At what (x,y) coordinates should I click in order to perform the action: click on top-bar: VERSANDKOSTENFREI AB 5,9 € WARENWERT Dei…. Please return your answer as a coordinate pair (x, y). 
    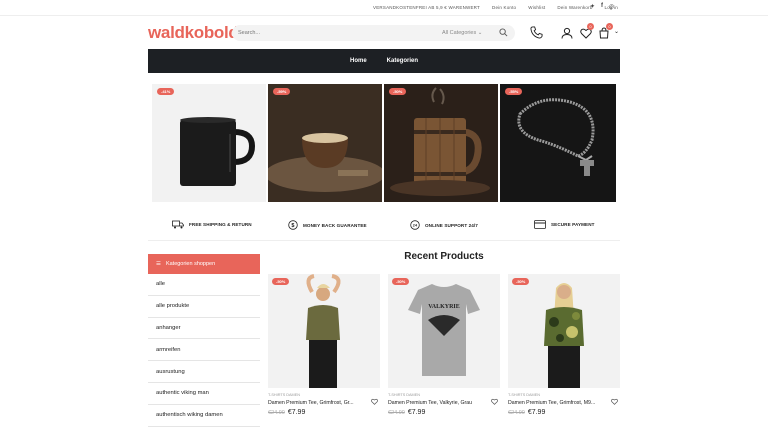
    Looking at the image, I should click on (384, 8).